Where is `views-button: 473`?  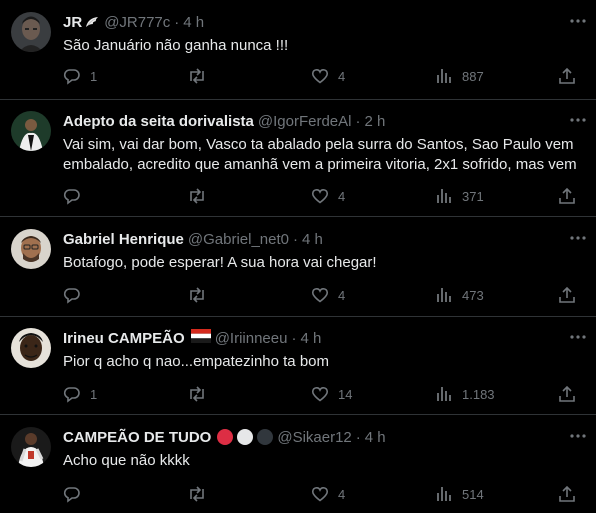
views-button: 473 is located at coordinates (459, 295).